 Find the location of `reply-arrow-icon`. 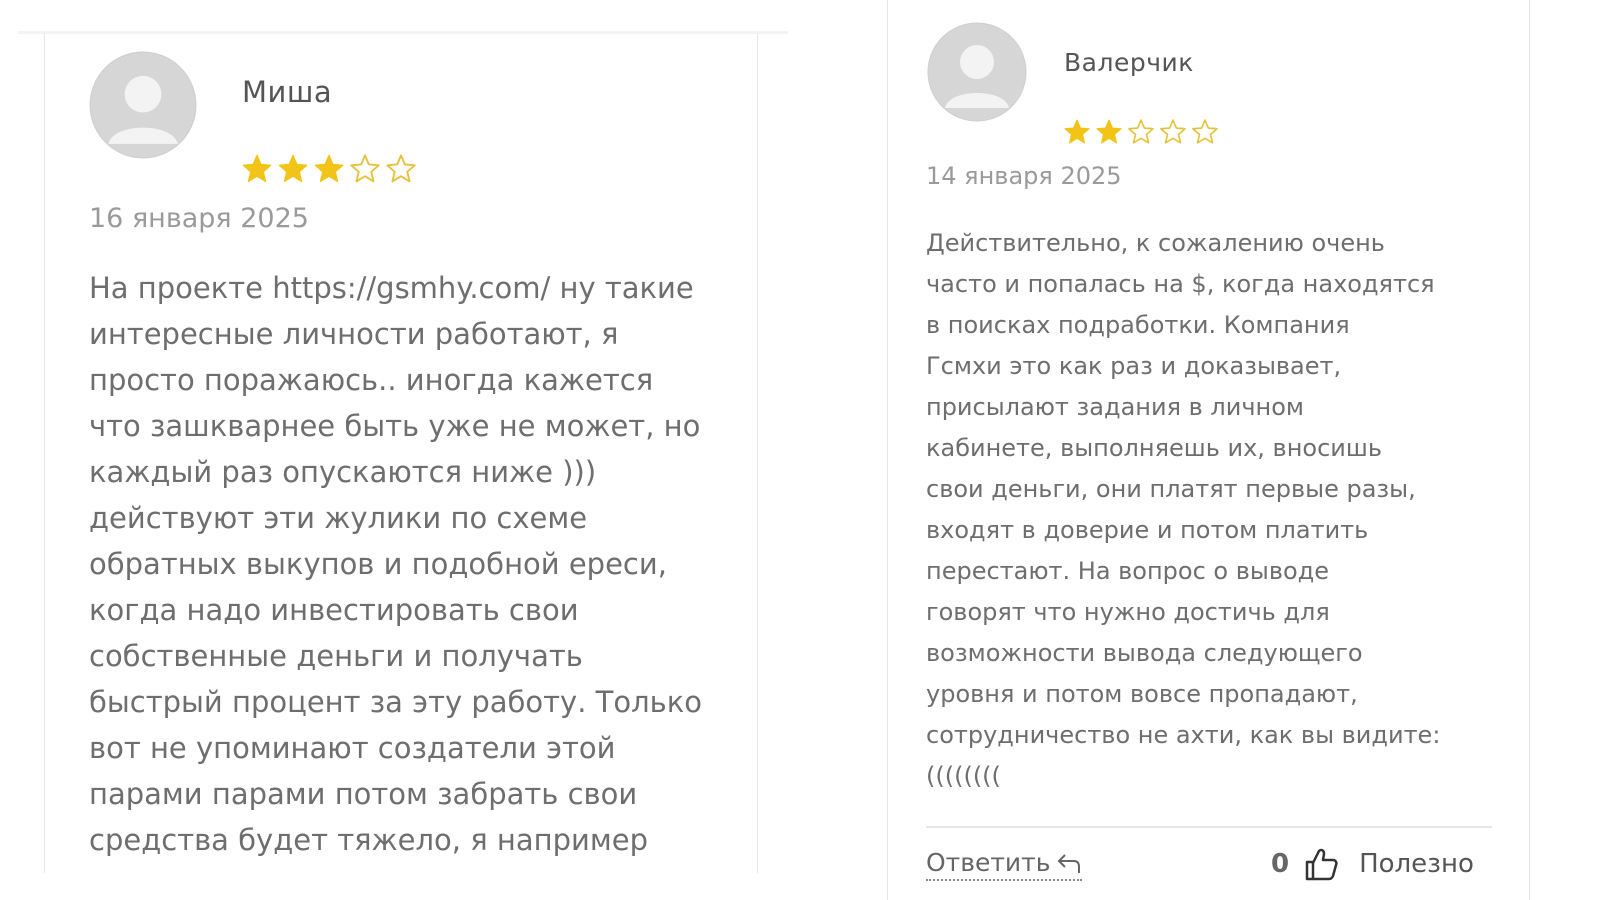

reply-arrow-icon is located at coordinates (1069, 863).